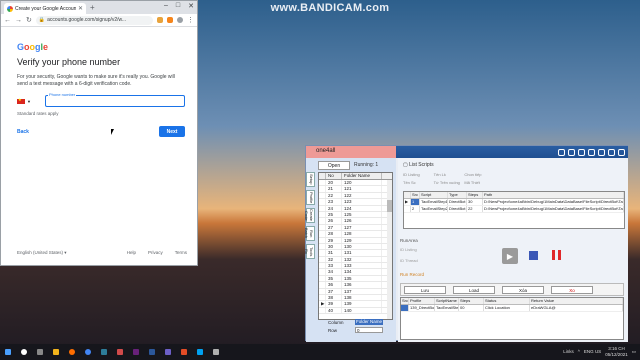  I want to click on app-minimize-icon, so click(611, 152).